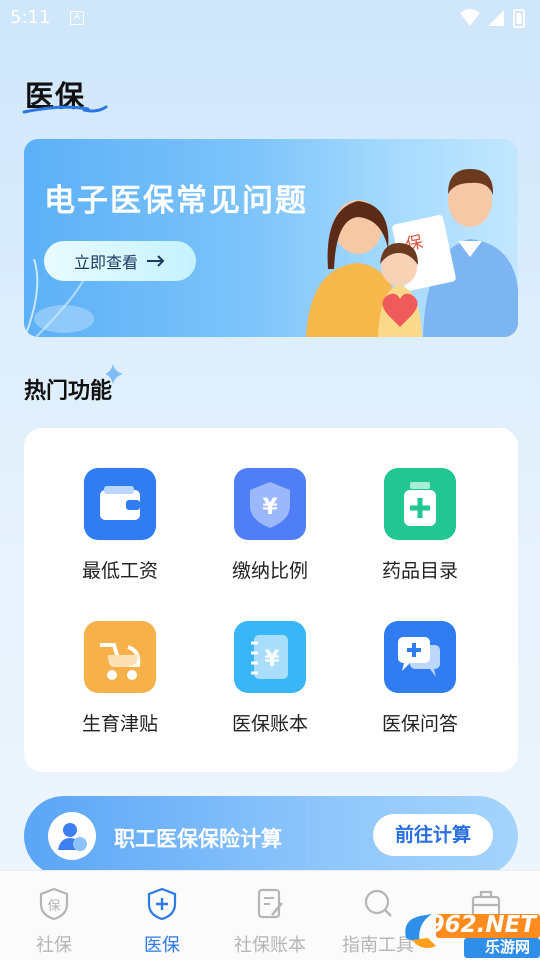 The width and height of the screenshot is (540, 960). Describe the element at coordinates (162, 922) in the screenshot. I see `tab-medical-insurance: 医保` at that location.